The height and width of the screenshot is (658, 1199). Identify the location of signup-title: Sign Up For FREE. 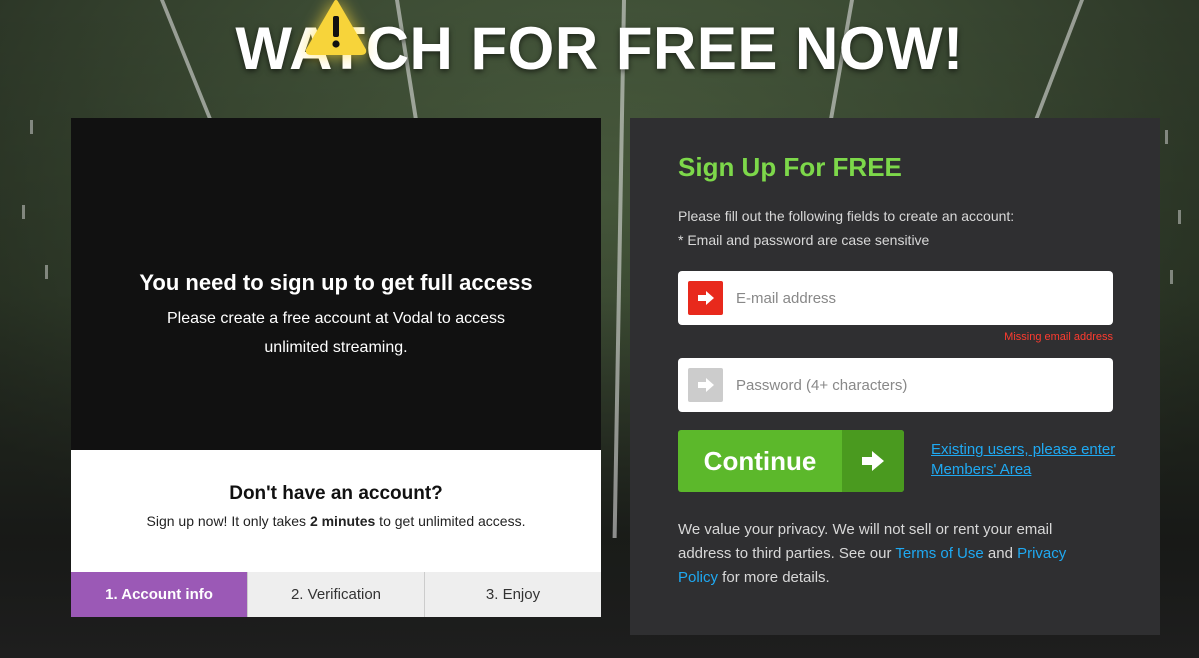
(790, 167).